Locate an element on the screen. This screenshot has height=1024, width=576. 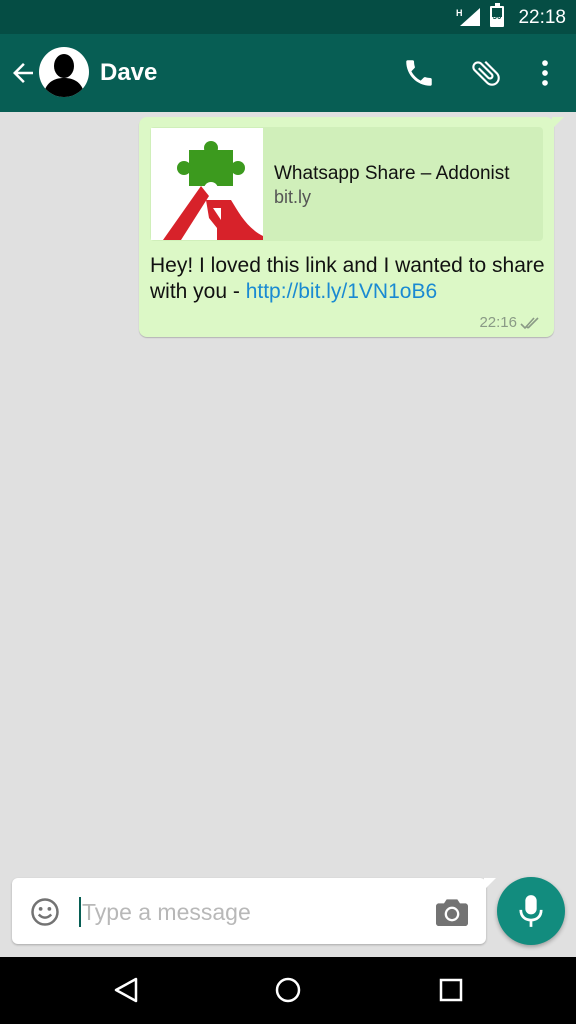
back-arrow-icon is located at coordinates (23, 73).